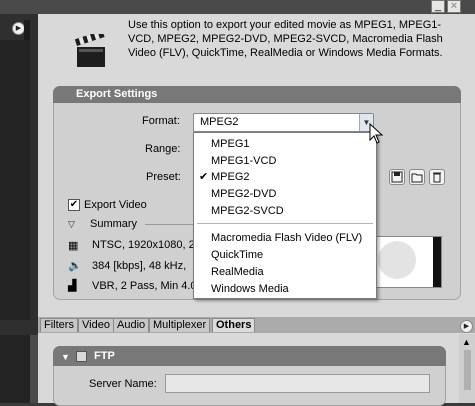 This screenshot has width=475, height=406. What do you see at coordinates (243, 161) in the screenshot?
I see `dropdown-option-mpeg1-vcd: MPEG1-VCD` at bounding box center [243, 161].